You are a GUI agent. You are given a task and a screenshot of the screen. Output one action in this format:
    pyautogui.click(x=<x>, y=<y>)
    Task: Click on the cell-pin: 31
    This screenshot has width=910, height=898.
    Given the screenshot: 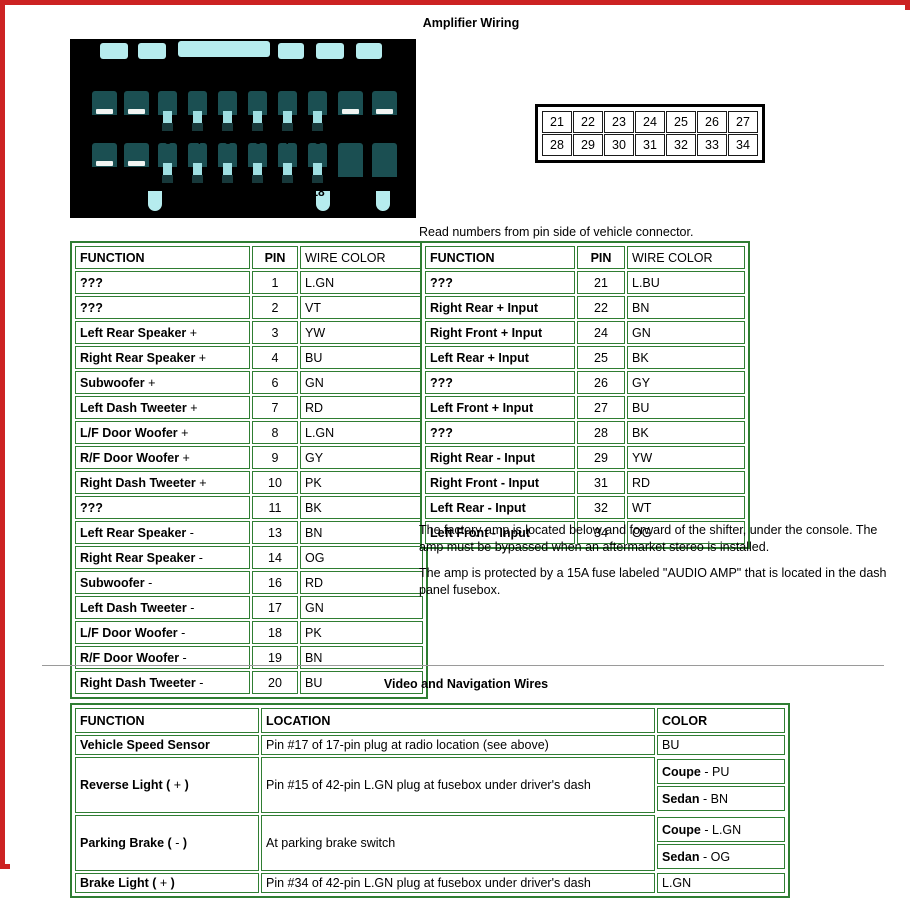 What is the action you would take?
    pyautogui.click(x=601, y=482)
    